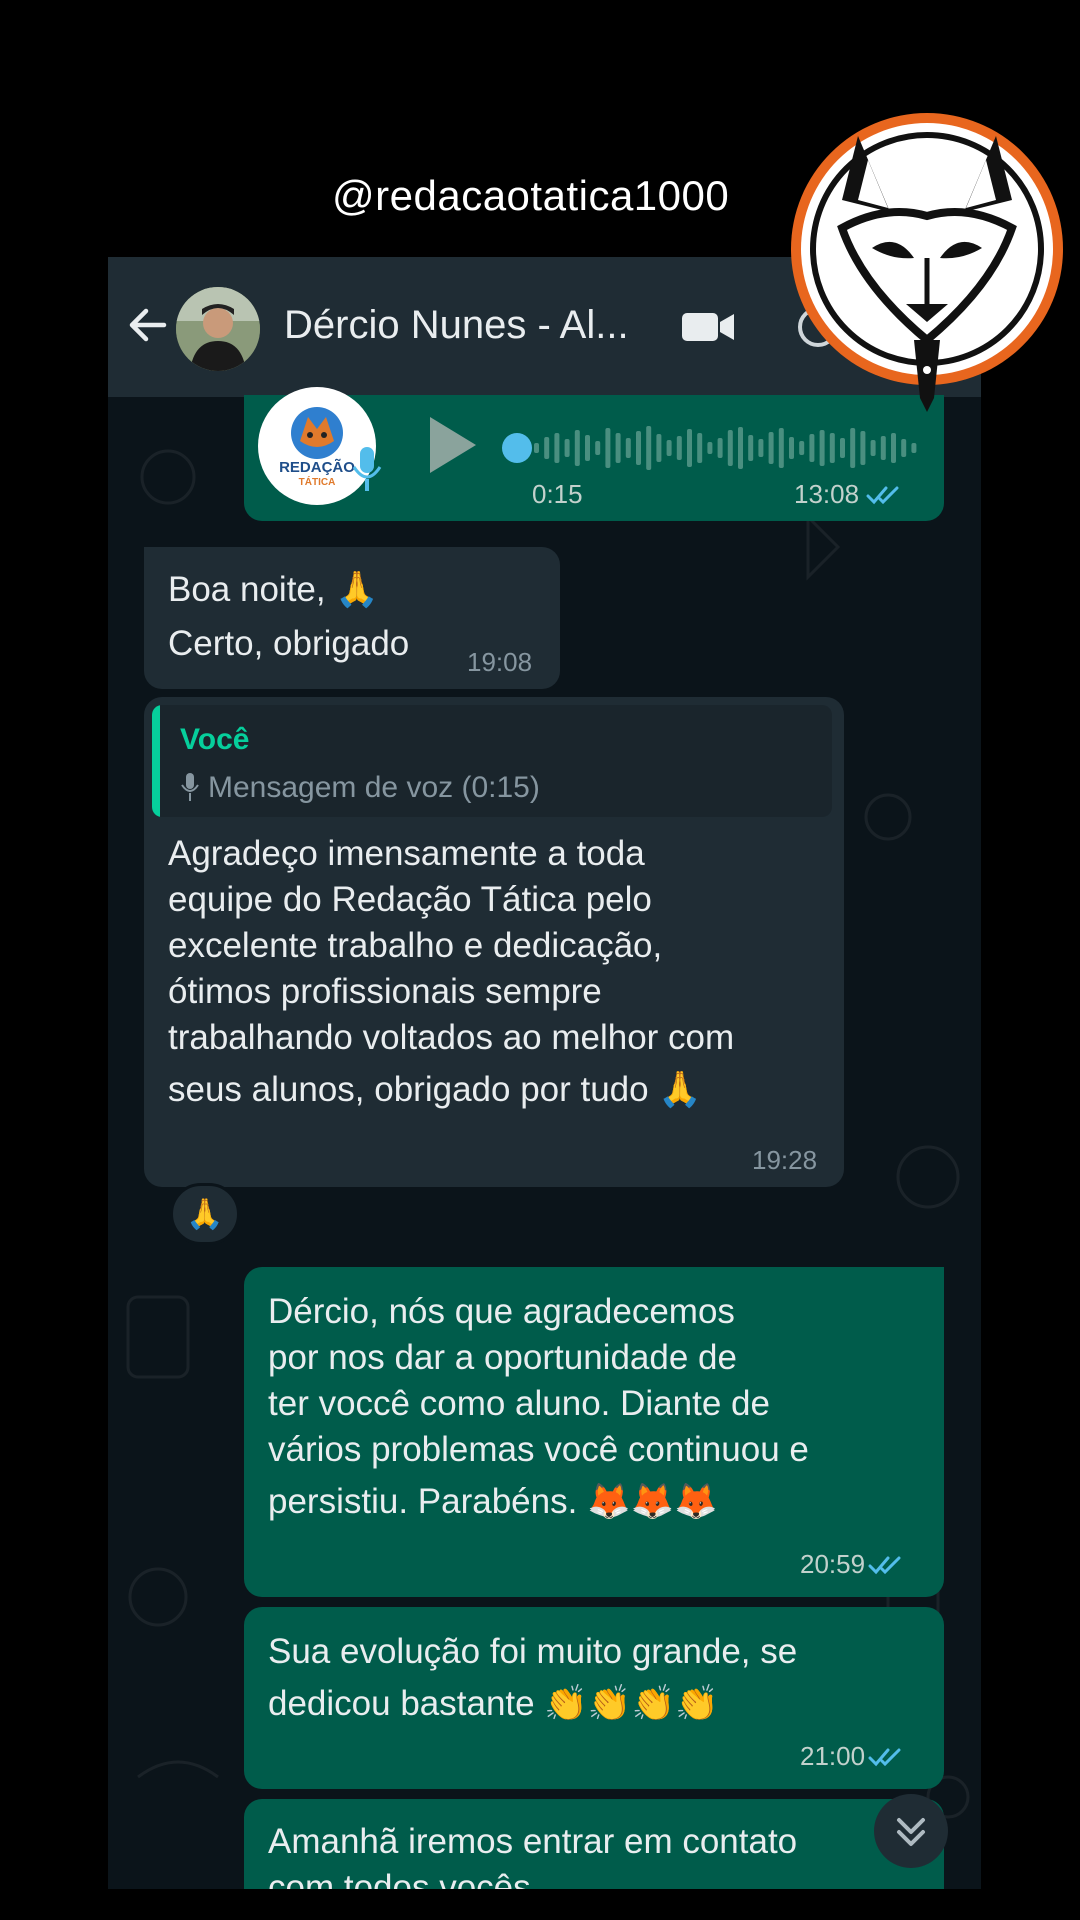  Describe the element at coordinates (215, 739) in the screenshot. I see `quote-sender: Você` at that location.